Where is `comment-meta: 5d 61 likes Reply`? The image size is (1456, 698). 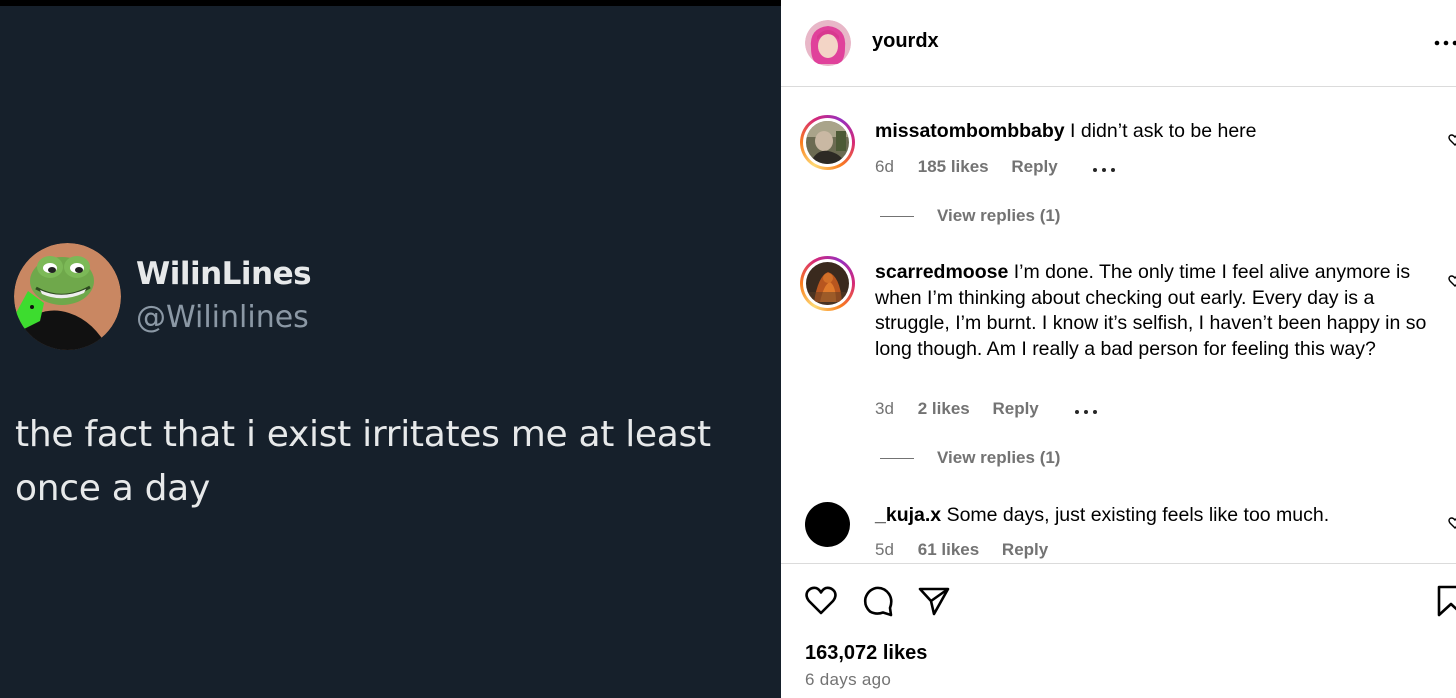 comment-meta: 5d 61 likes Reply is located at coordinates (976, 550).